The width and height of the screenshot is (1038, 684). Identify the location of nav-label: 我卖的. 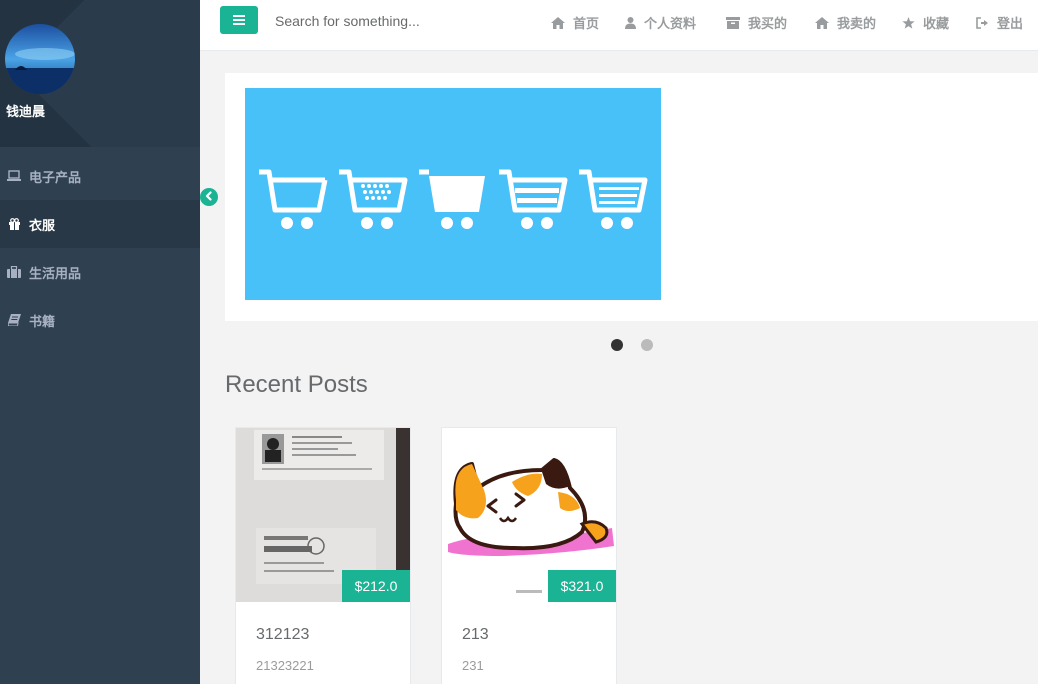
(857, 23).